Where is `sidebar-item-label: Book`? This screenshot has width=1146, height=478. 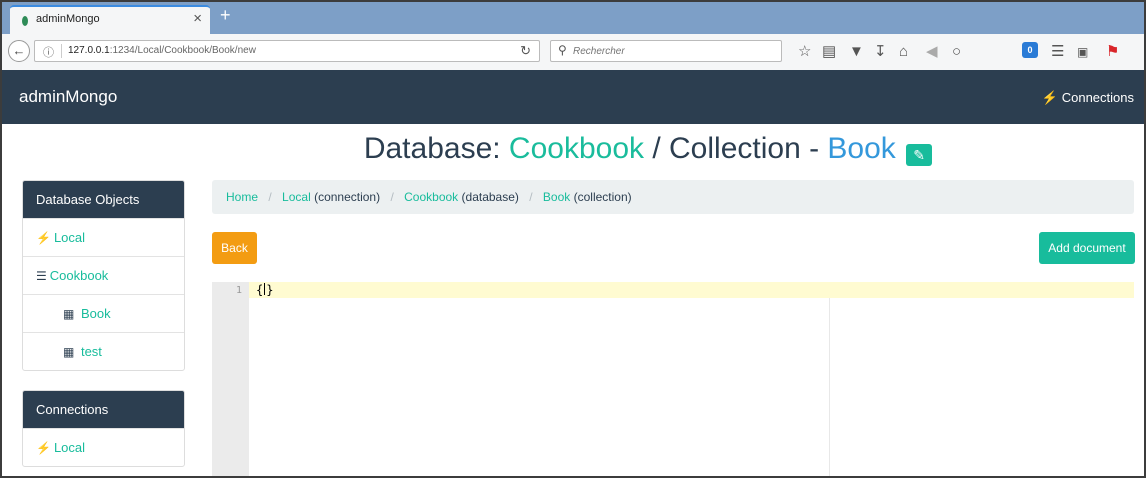
sidebar-item-label: Book is located at coordinates (95, 313).